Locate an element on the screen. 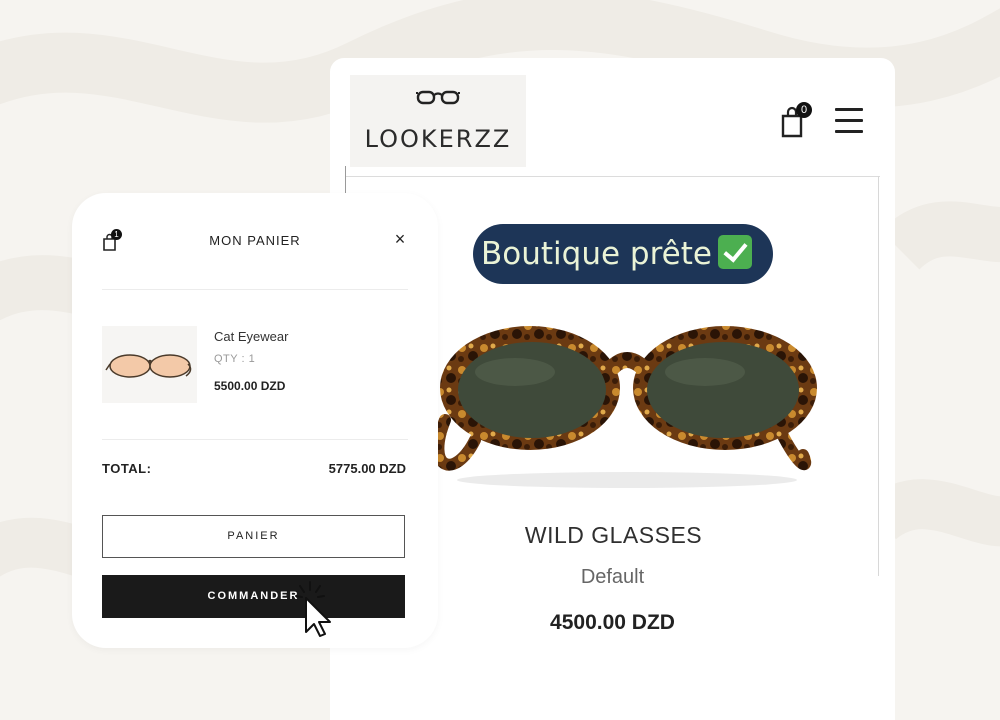  cart-item-thumbnail is located at coordinates (149, 364).